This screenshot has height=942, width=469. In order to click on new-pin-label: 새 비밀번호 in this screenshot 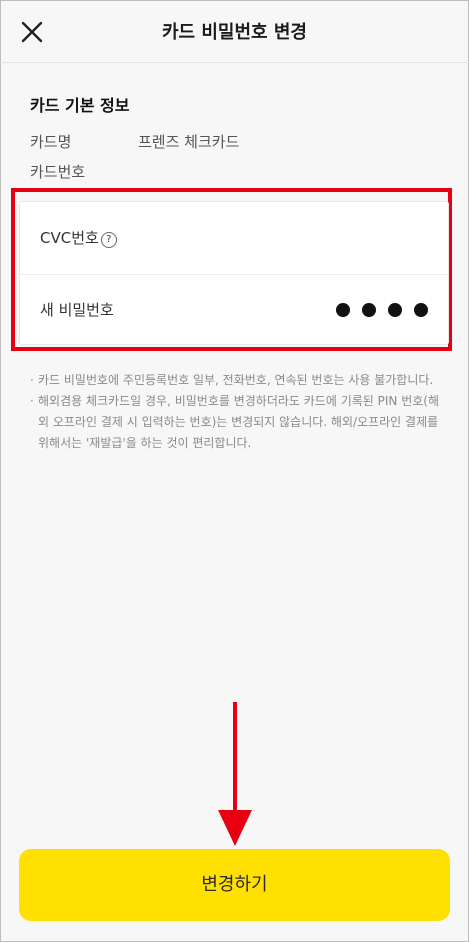, I will do `click(77, 310)`.